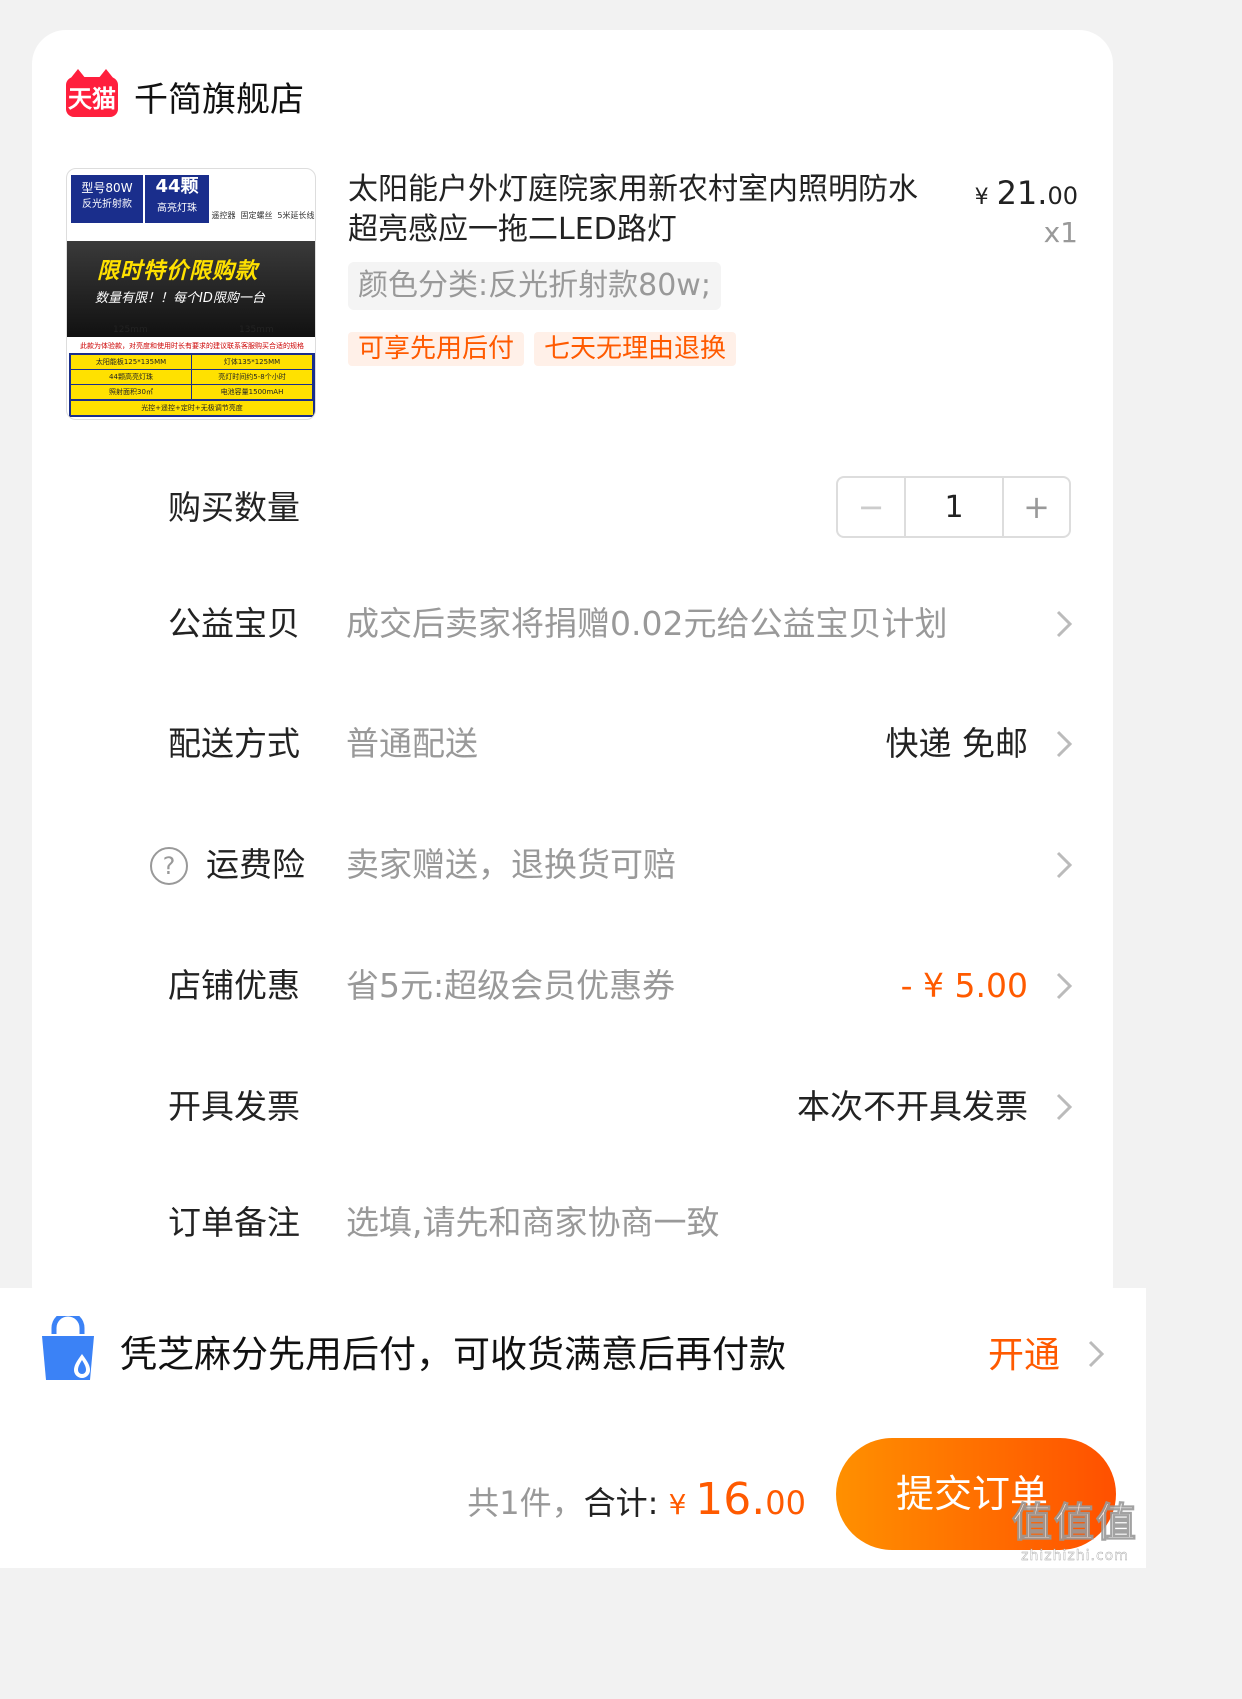  Describe the element at coordinates (169, 866) in the screenshot. I see `help-icon: ?` at that location.